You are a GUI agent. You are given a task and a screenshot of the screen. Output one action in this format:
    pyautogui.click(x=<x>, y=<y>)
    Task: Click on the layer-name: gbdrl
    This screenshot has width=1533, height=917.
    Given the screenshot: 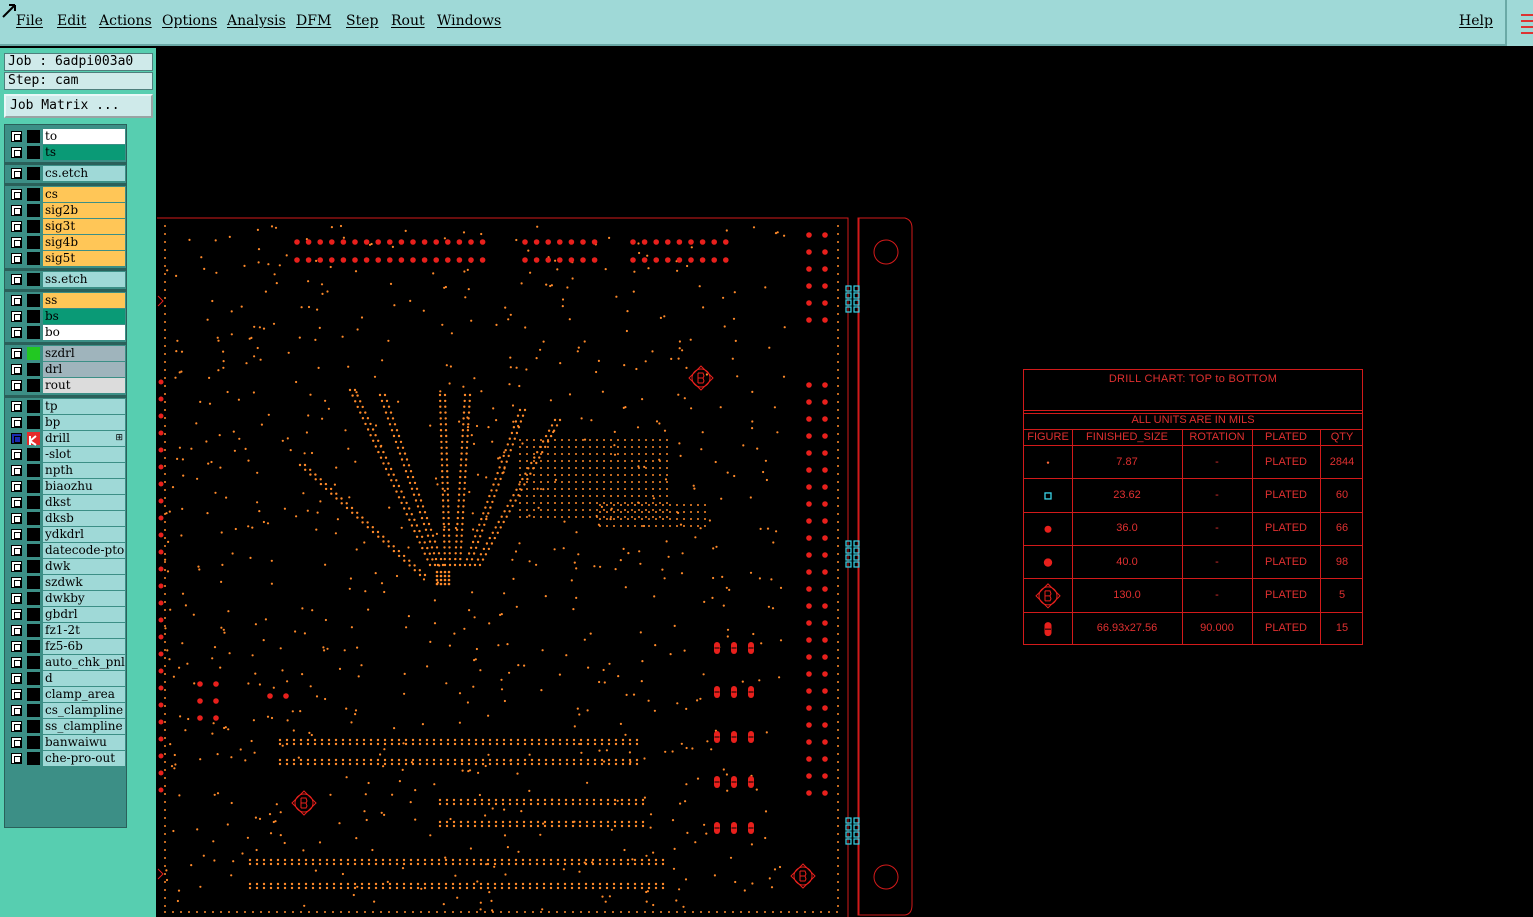 What is the action you would take?
    pyautogui.click(x=84, y=614)
    